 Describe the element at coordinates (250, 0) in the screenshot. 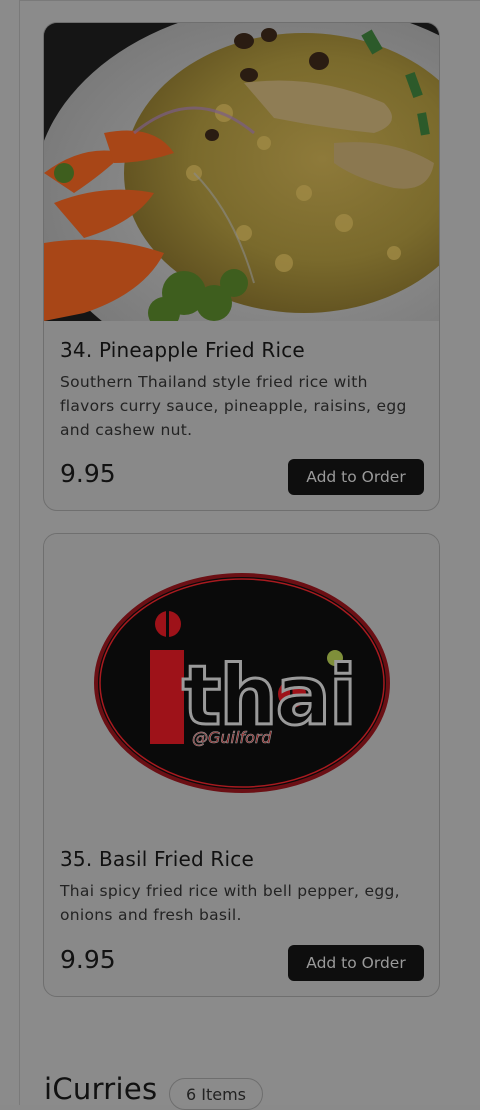

I see `content-top-border` at that location.